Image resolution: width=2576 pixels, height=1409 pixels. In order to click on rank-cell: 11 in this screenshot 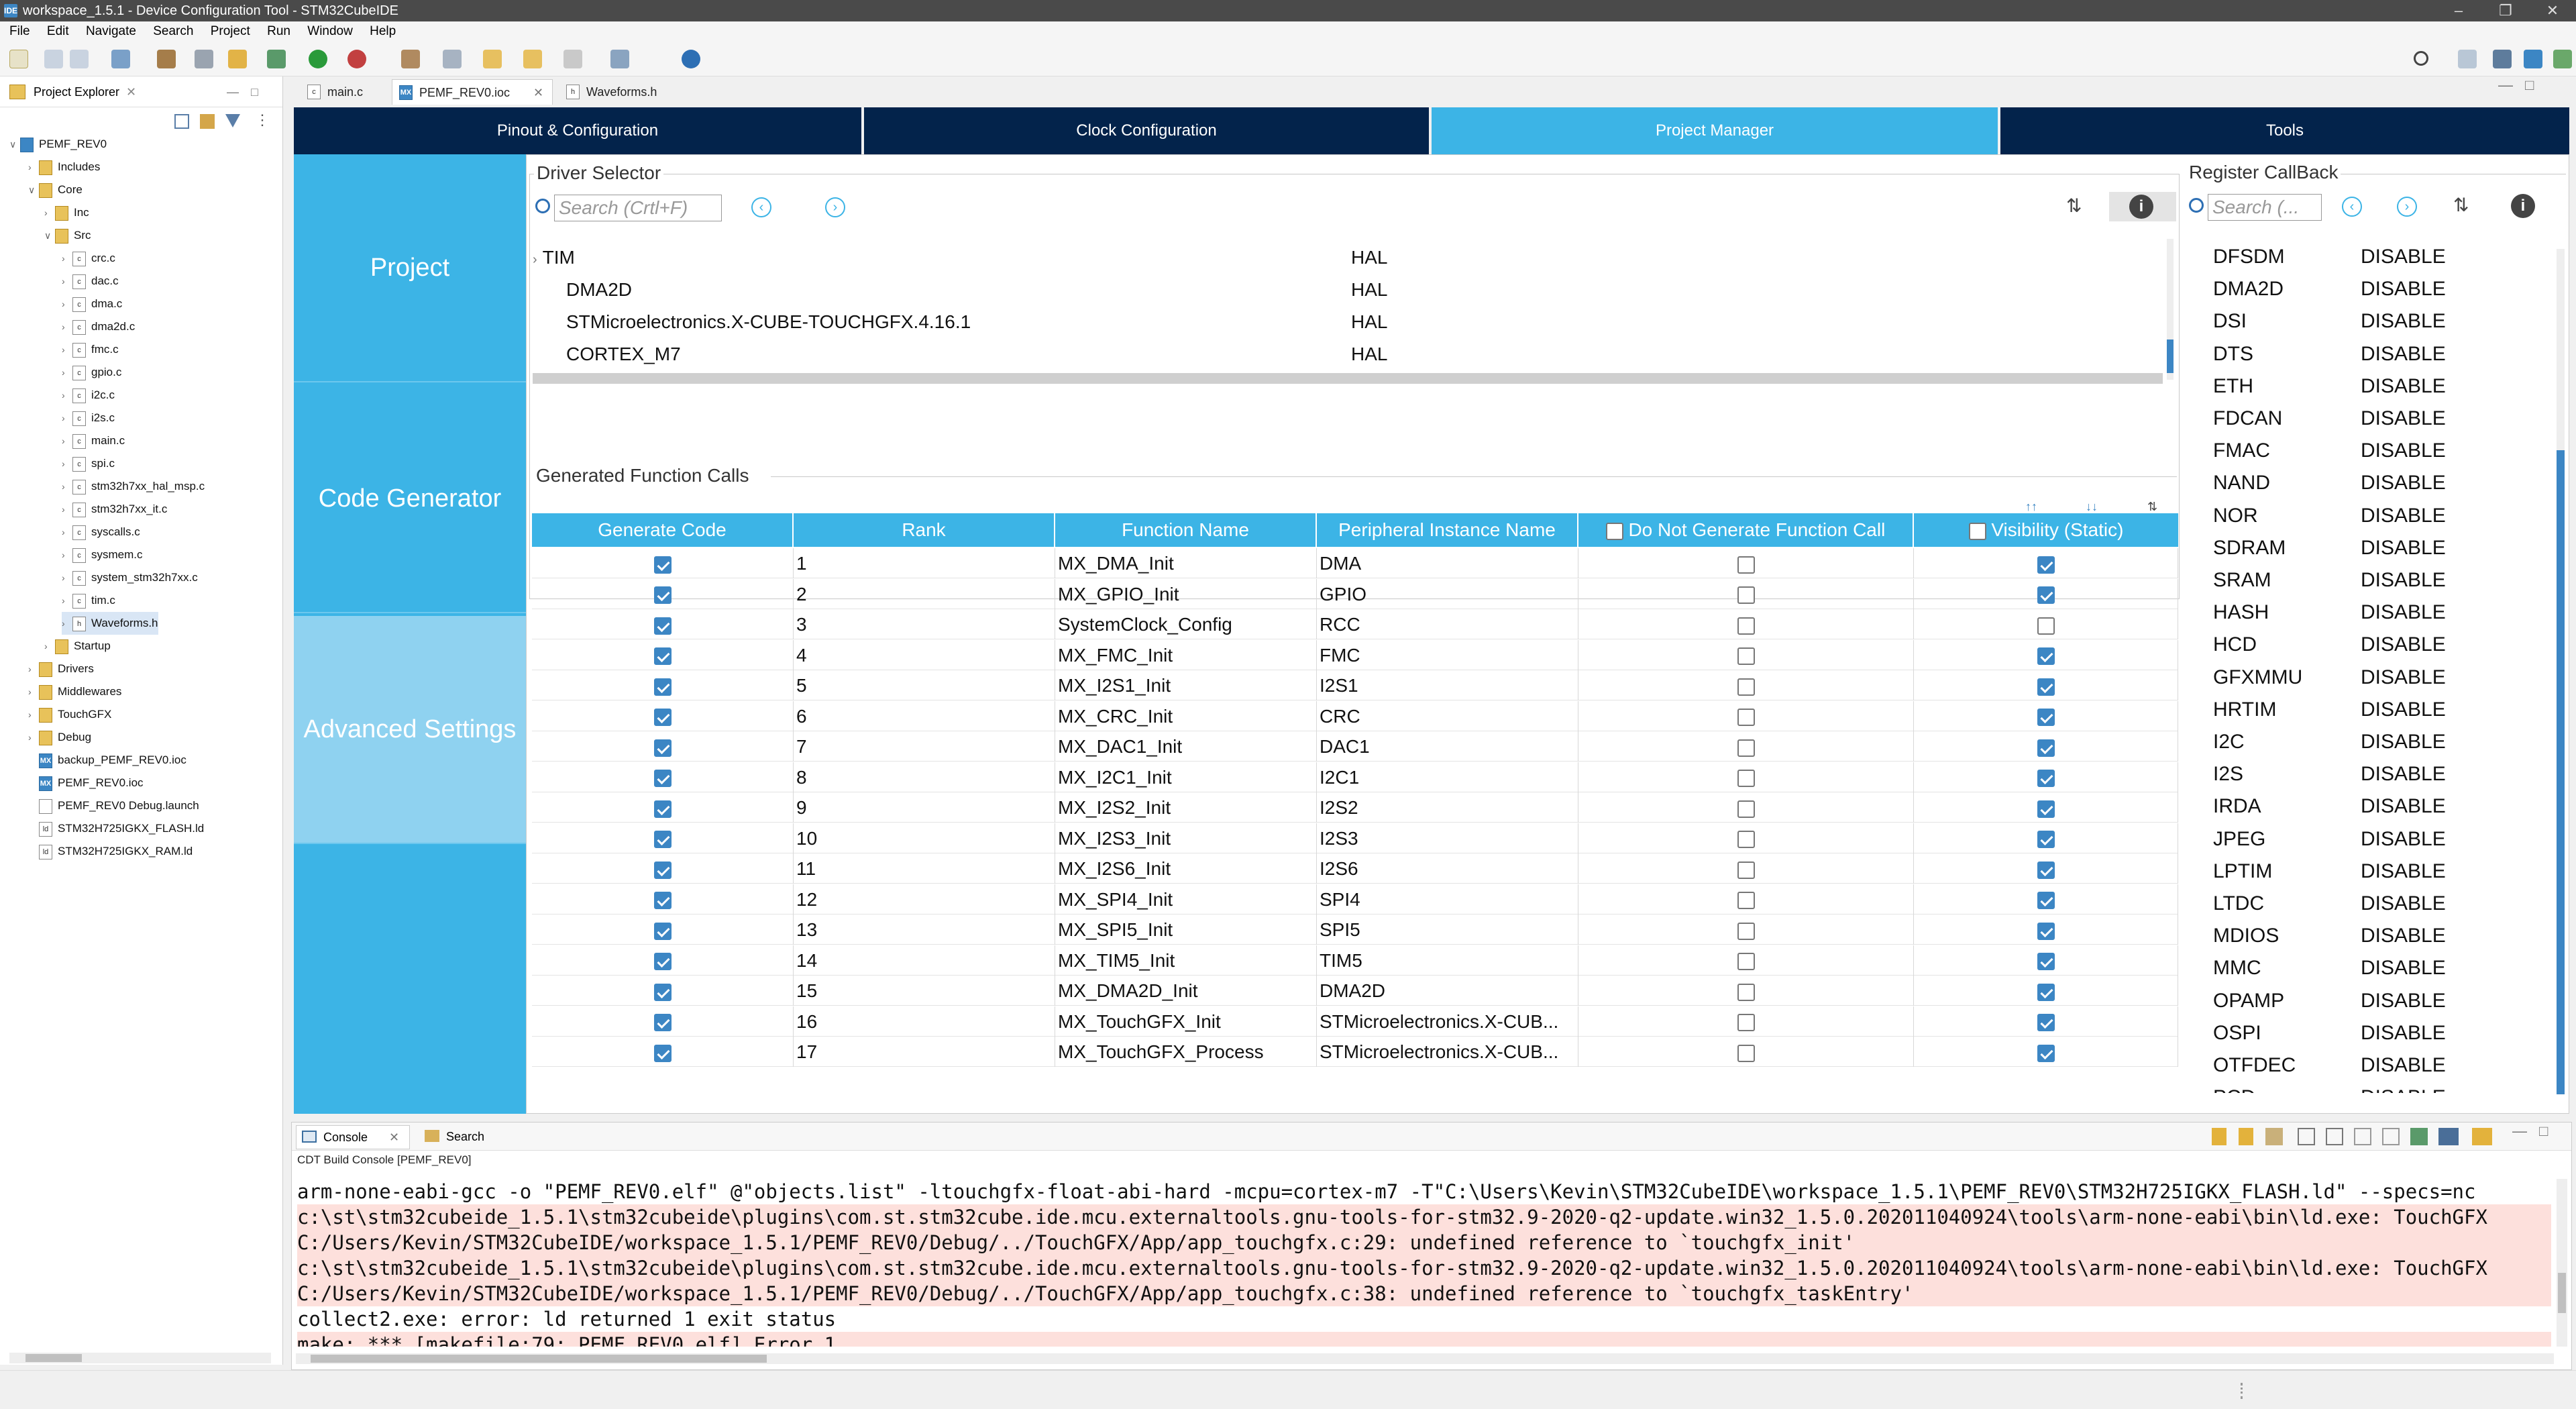, I will do `click(924, 868)`.